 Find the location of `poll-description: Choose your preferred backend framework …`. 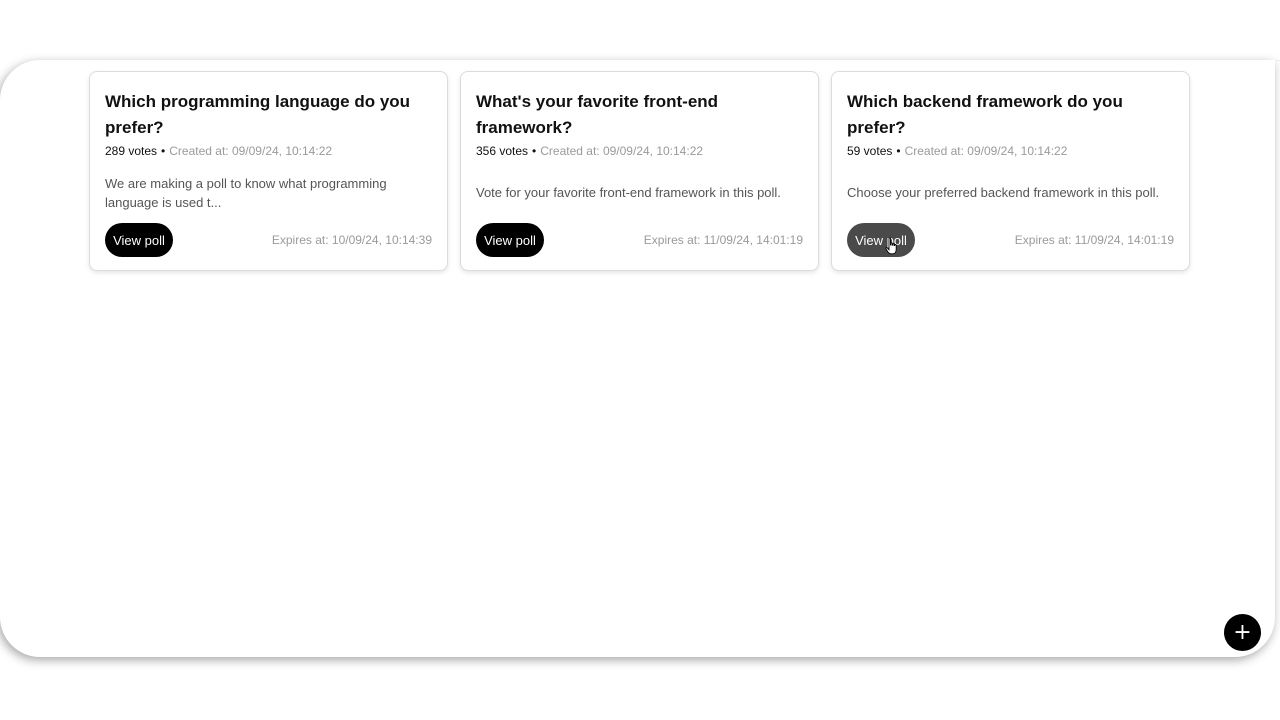

poll-description: Choose your preferred backend framework … is located at coordinates (1003, 192).